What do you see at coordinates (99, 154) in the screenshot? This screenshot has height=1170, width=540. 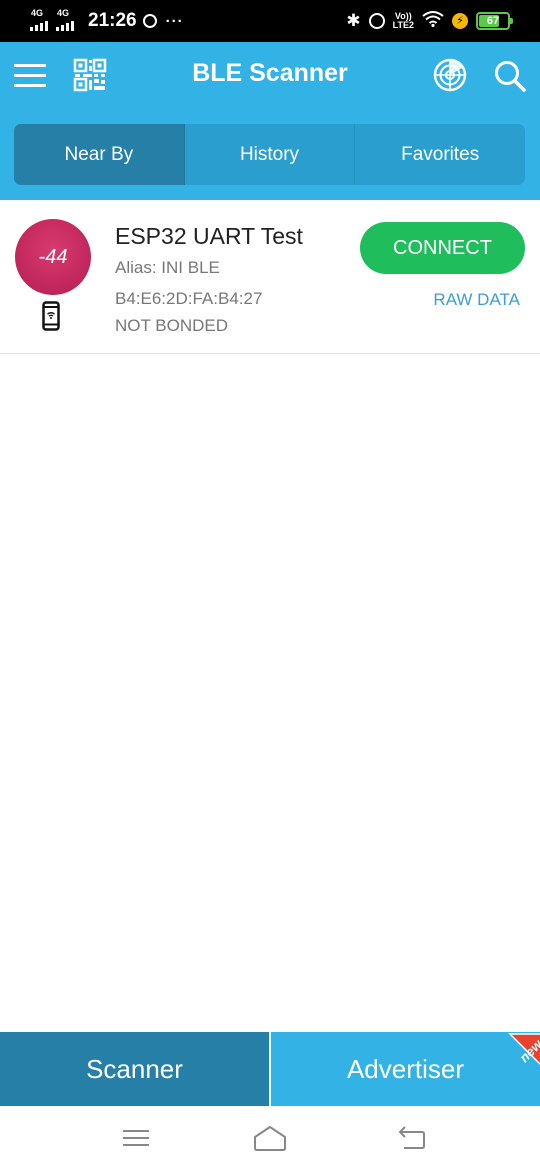 I see `tab-near-by: Near By` at bounding box center [99, 154].